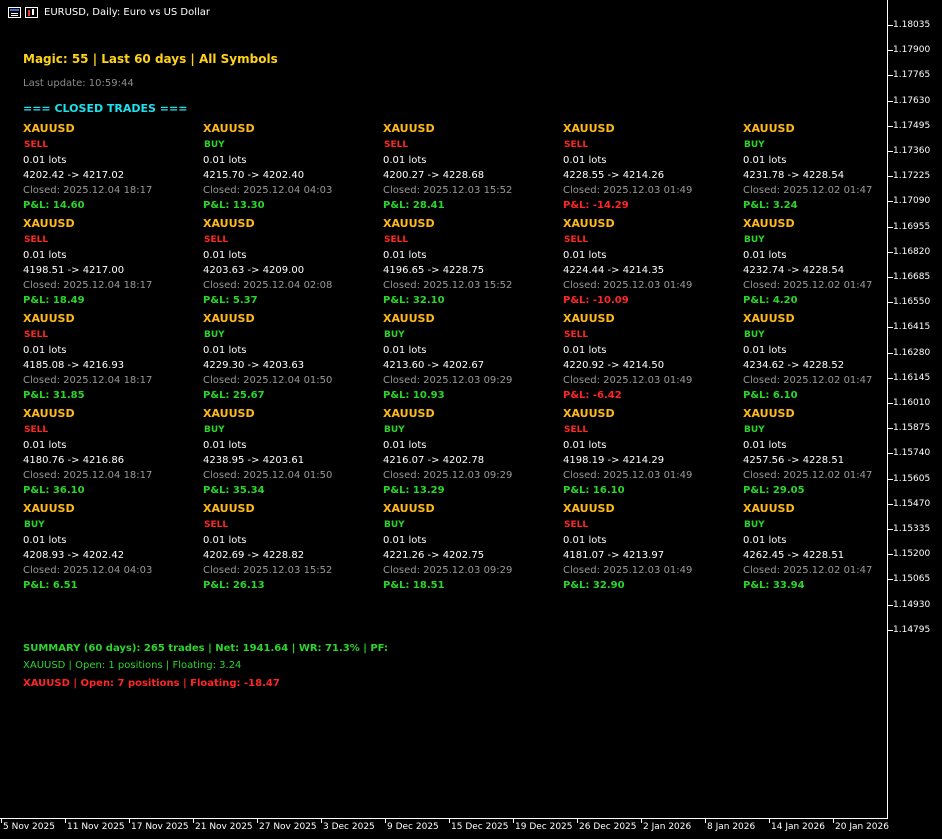 This screenshot has height=839, width=942. I want to click on trade-prices: 4216.07 -> 4202.78, so click(434, 460).